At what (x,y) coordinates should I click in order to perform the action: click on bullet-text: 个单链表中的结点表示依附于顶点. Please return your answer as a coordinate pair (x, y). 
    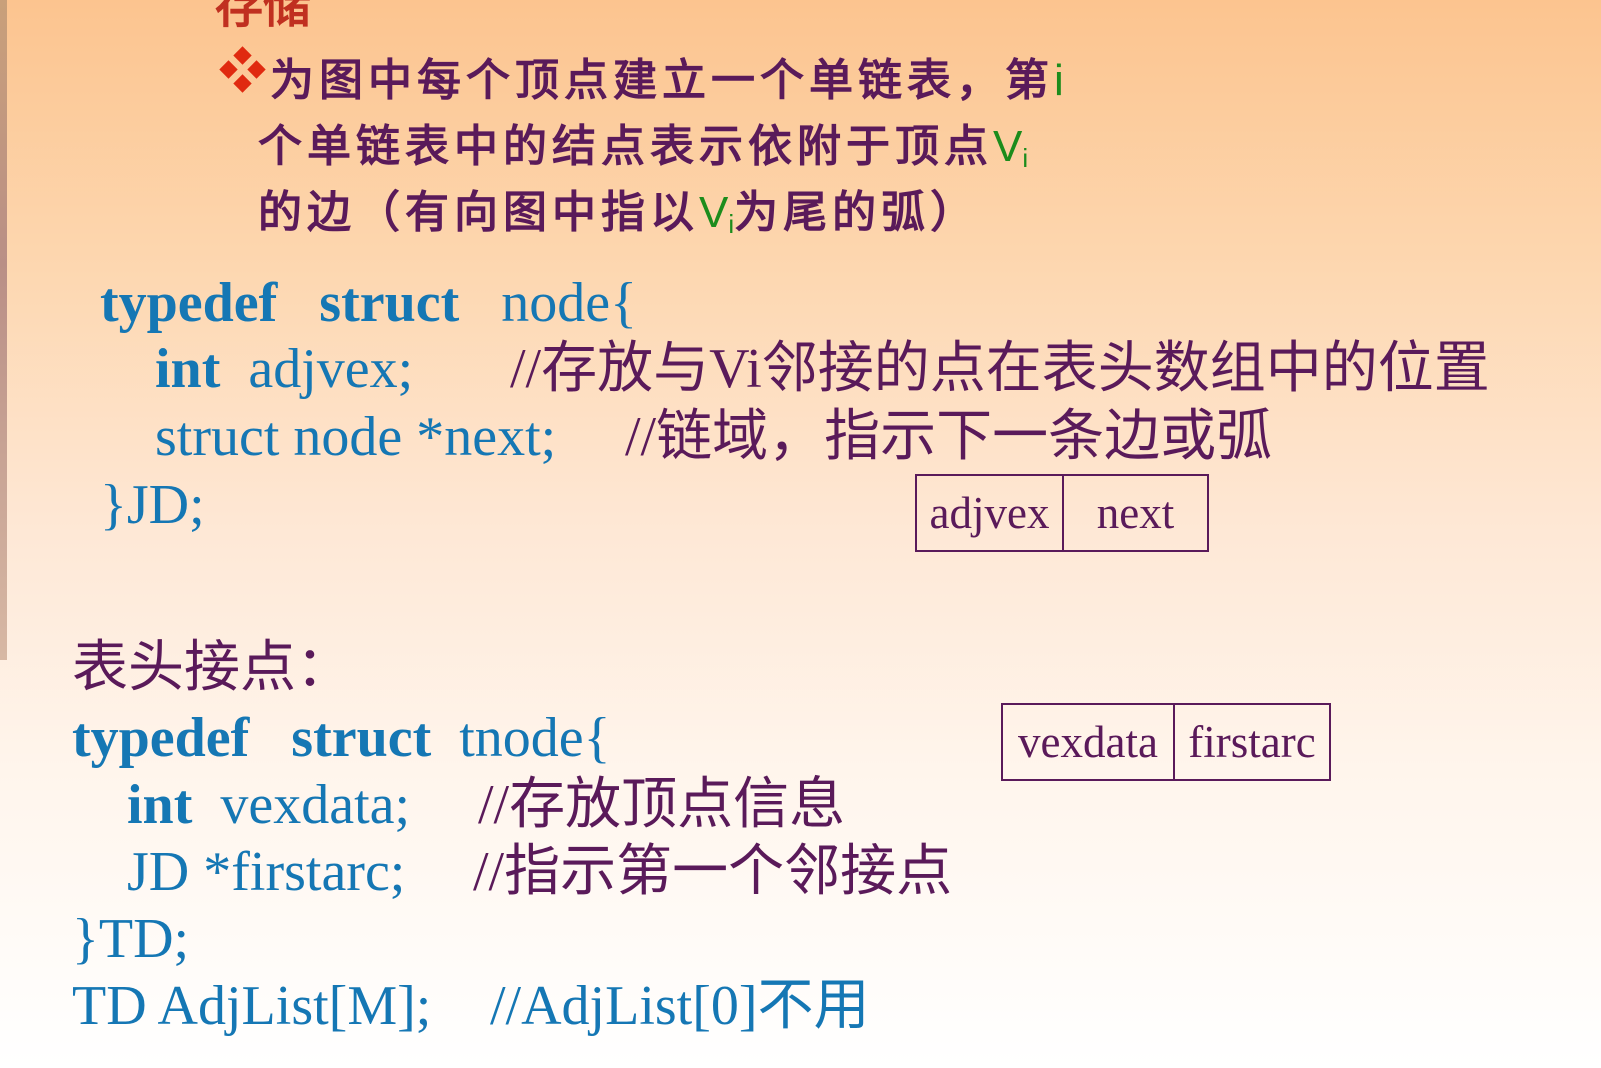
    Looking at the image, I should click on (625, 146).